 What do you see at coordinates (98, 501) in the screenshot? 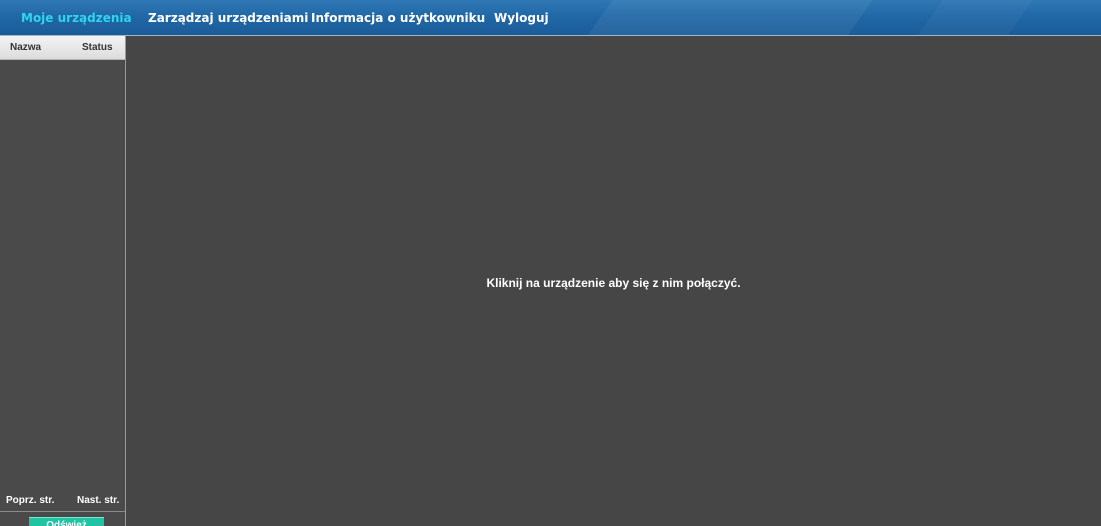
I see `next-page-button: Nast. str.` at bounding box center [98, 501].